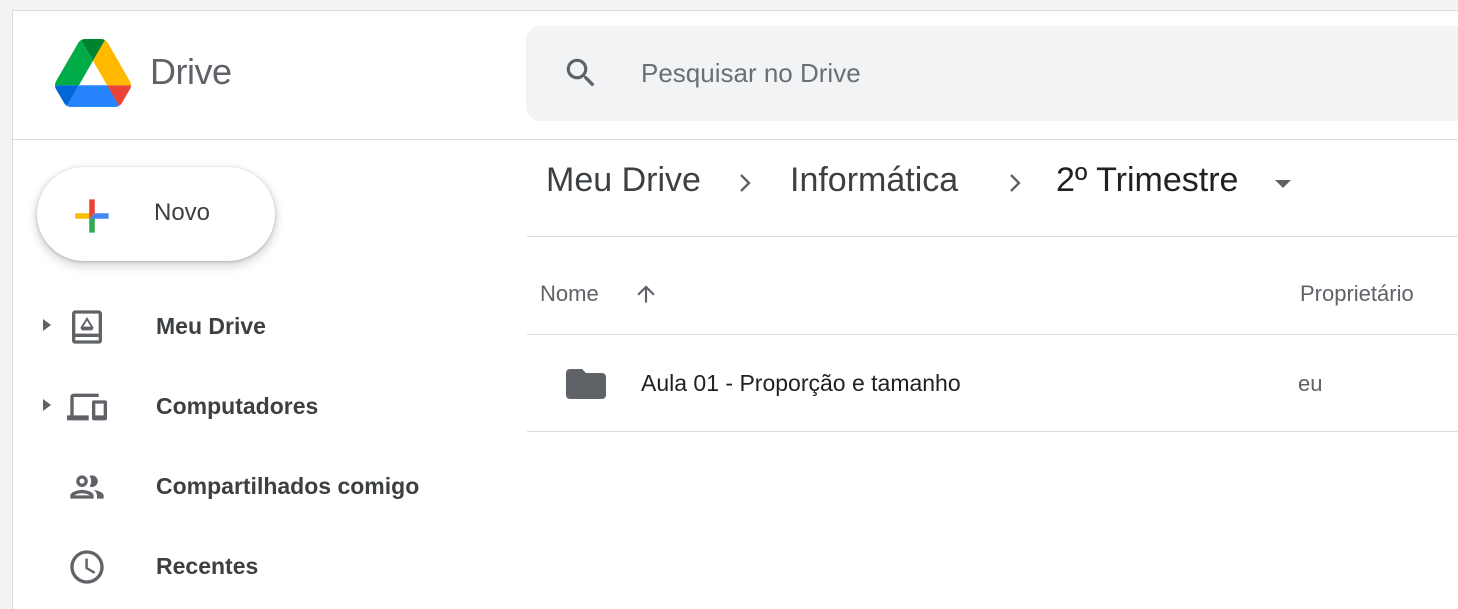 The height and width of the screenshot is (609, 1458). Describe the element at coordinates (1357, 294) in the screenshot. I see `column-header-owner: Proprietário` at that location.